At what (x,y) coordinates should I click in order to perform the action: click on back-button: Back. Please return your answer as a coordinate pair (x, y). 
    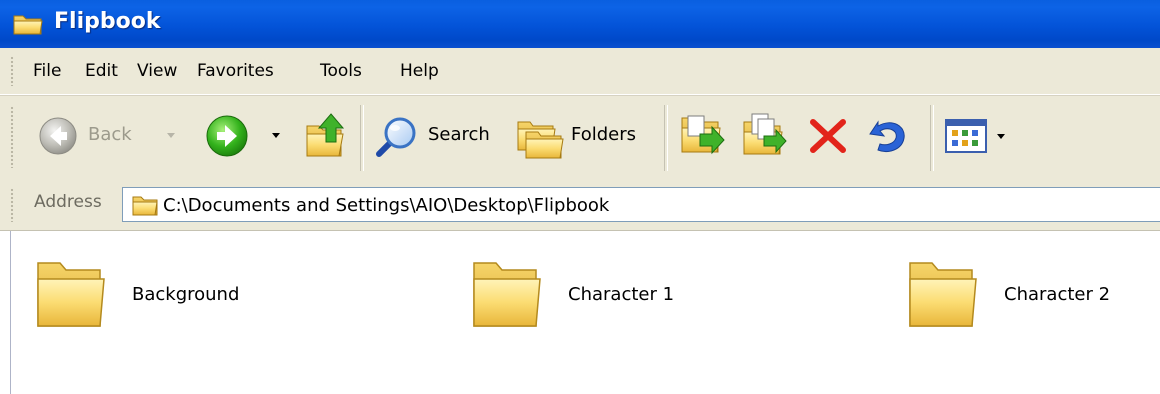
    Looking at the image, I should click on (113, 136).